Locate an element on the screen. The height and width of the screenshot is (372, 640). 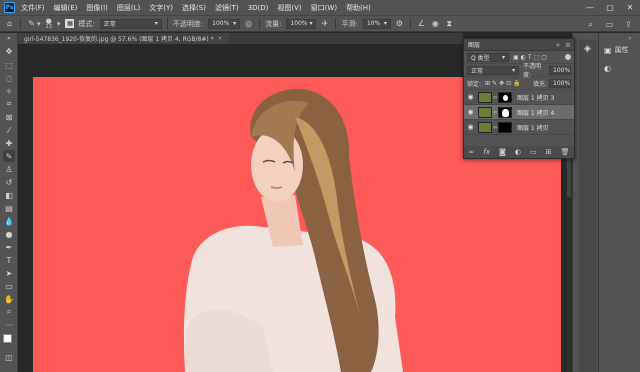
quick-mask-icon: ◫ is located at coordinates (9, 357).